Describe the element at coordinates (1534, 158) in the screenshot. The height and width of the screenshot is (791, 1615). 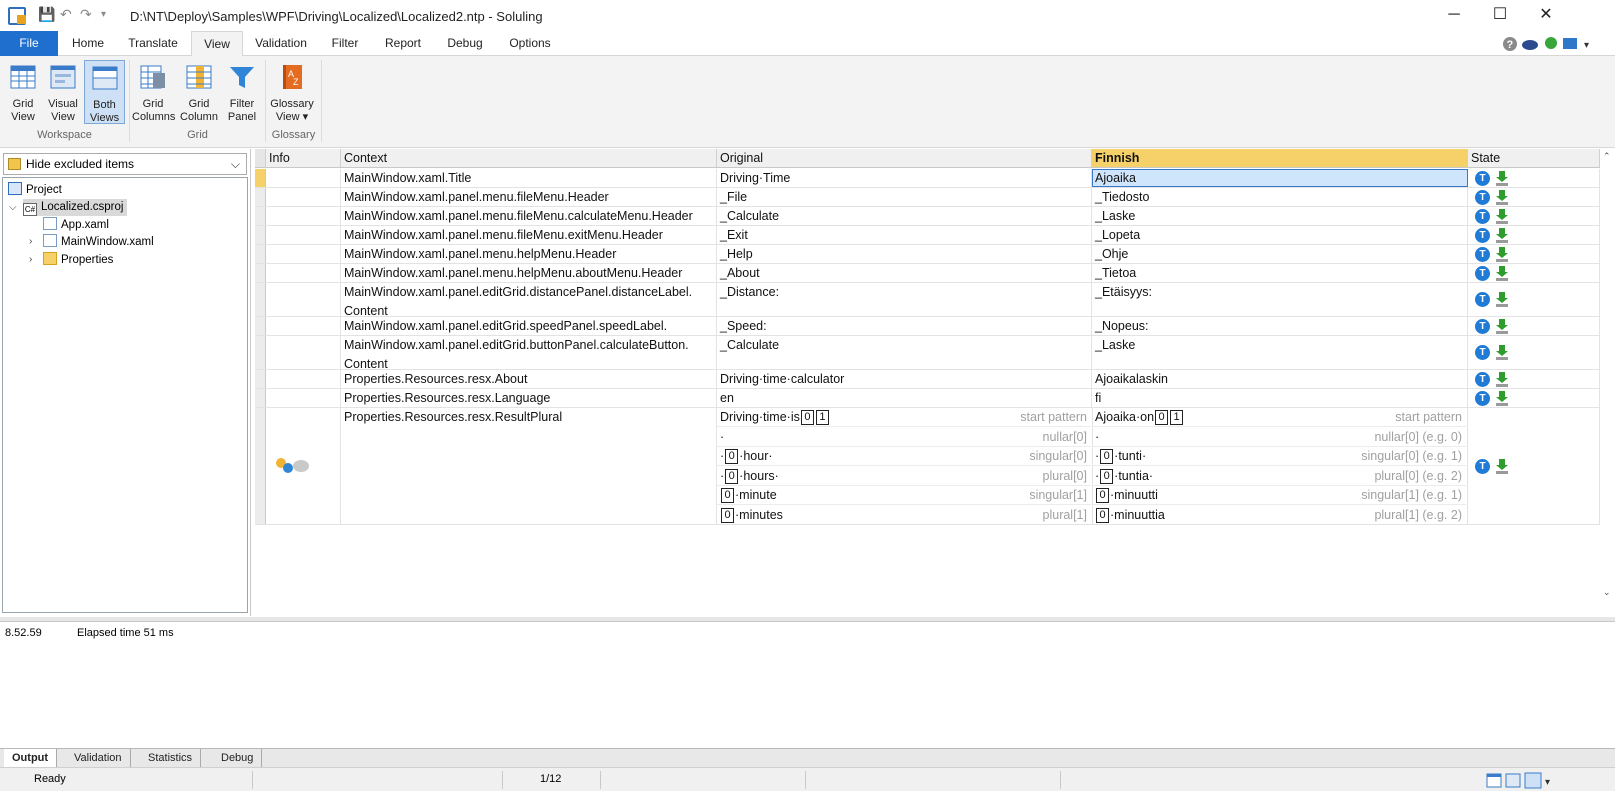
I see `column-header-state: State` at that location.